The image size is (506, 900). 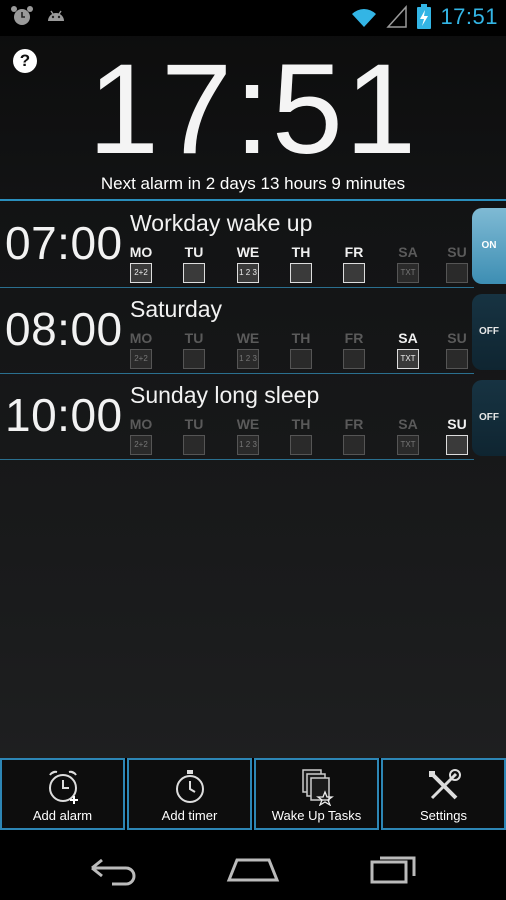 I want to click on signal-icon, so click(x=397, y=16).